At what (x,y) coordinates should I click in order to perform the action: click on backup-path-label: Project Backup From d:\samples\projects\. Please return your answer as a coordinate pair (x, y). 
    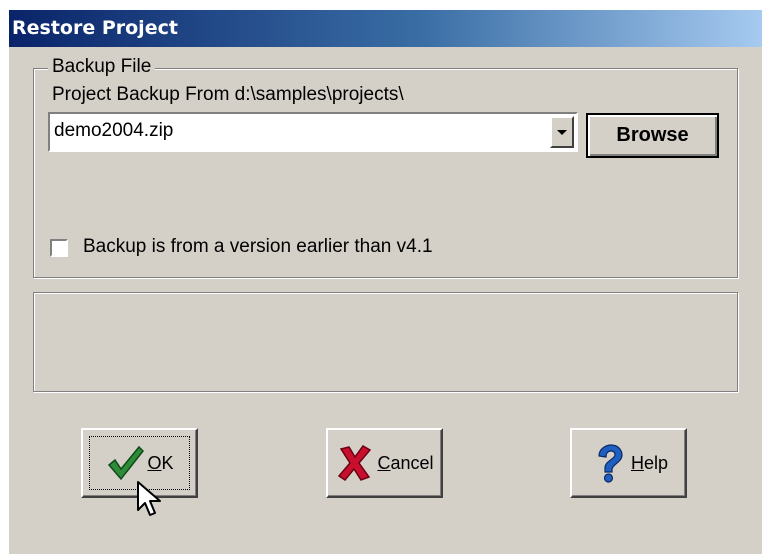
    Looking at the image, I should click on (228, 94).